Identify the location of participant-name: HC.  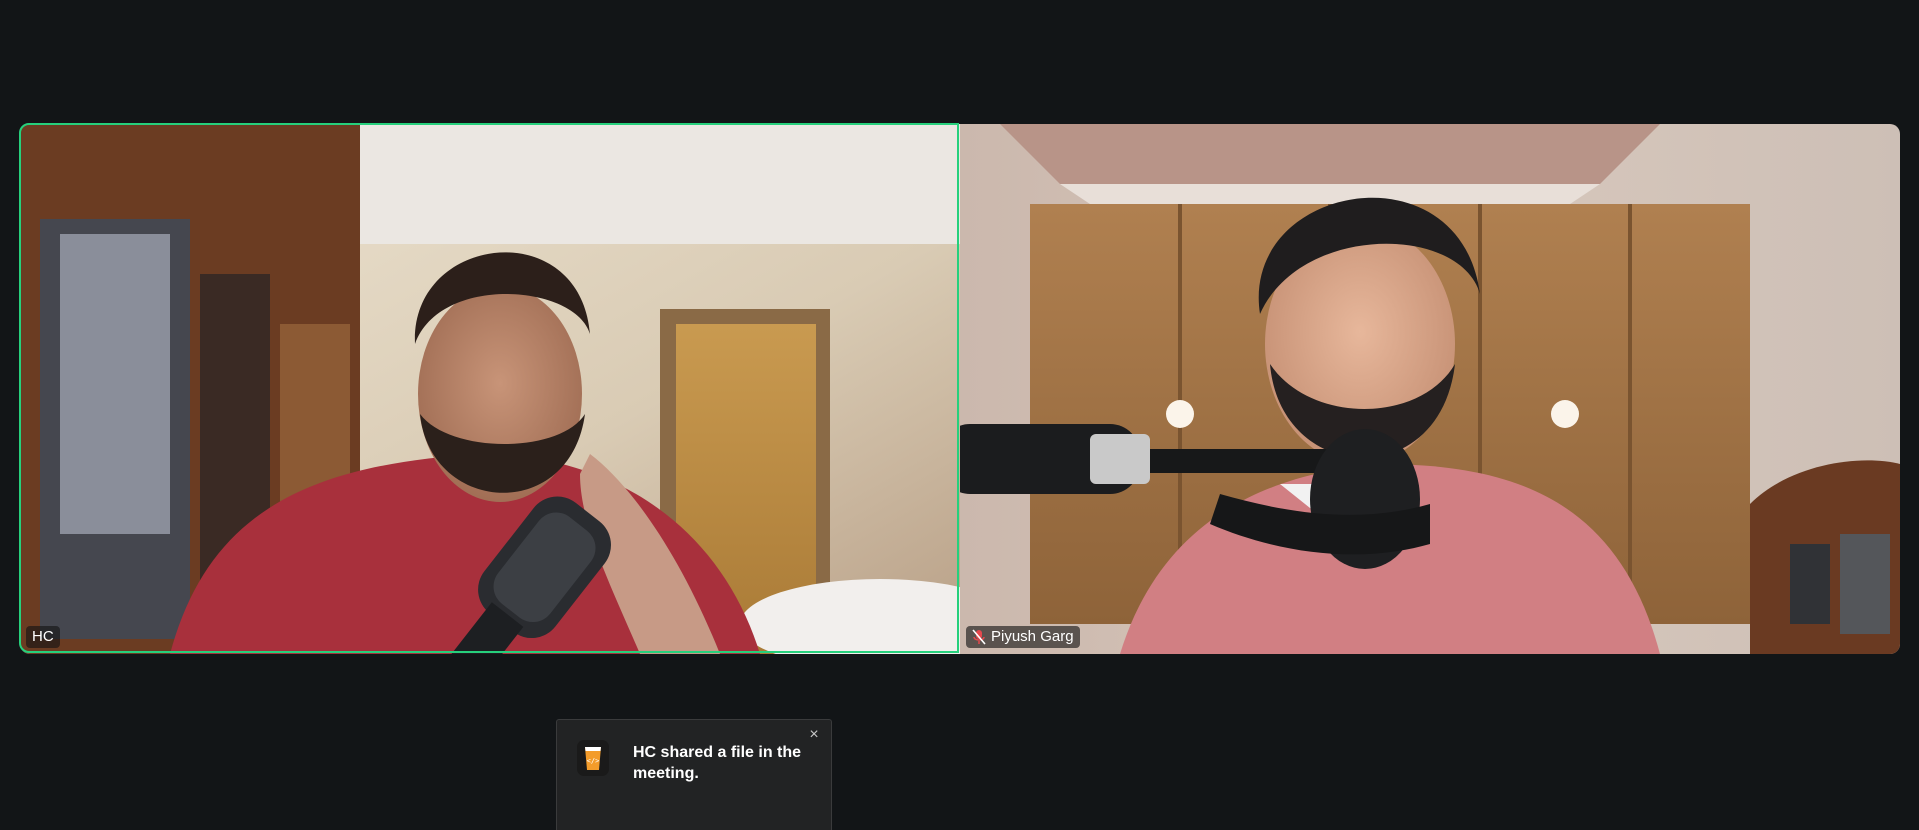
(43, 636).